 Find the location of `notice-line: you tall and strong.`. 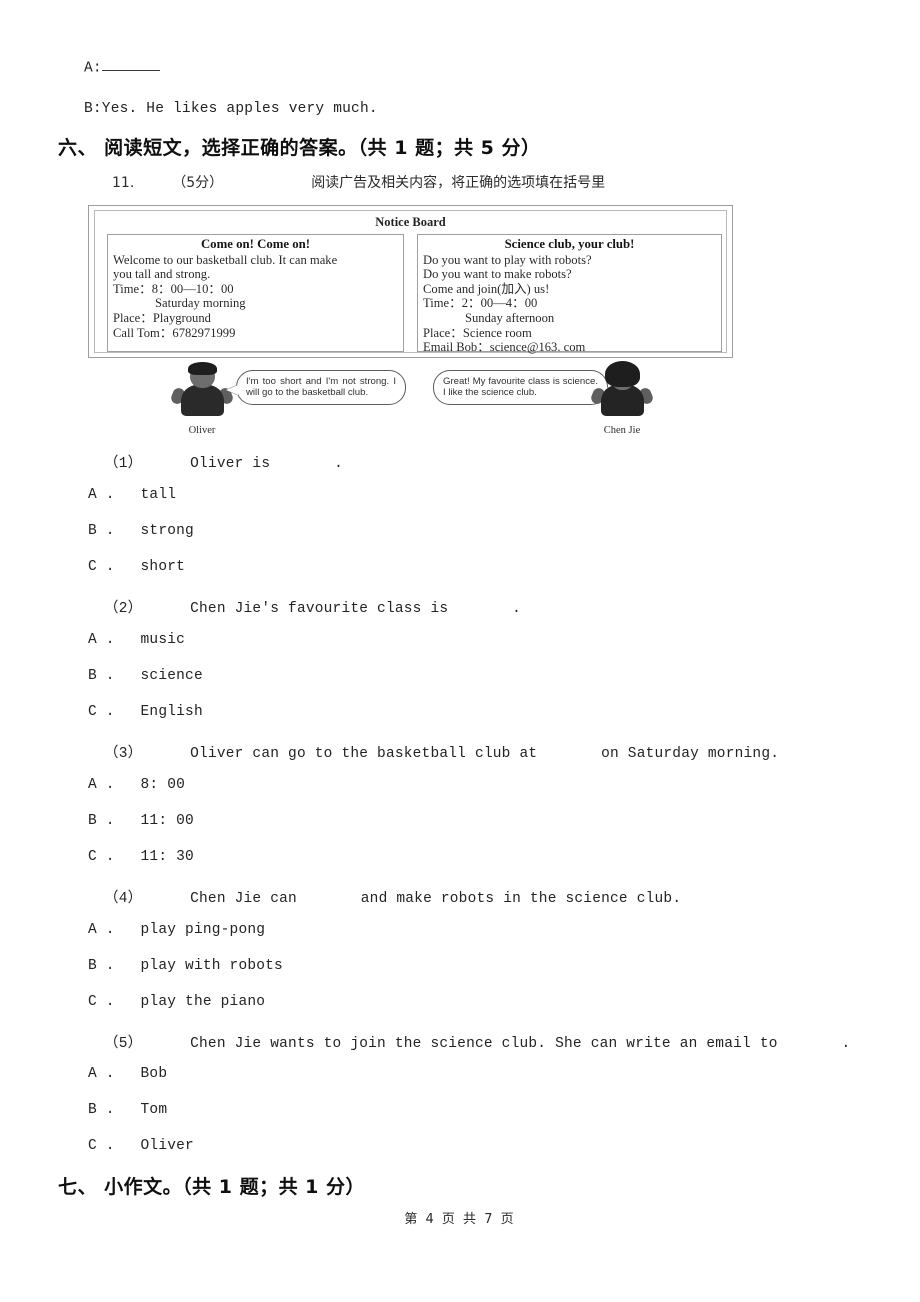

notice-line: you tall and strong. is located at coordinates (162, 274).